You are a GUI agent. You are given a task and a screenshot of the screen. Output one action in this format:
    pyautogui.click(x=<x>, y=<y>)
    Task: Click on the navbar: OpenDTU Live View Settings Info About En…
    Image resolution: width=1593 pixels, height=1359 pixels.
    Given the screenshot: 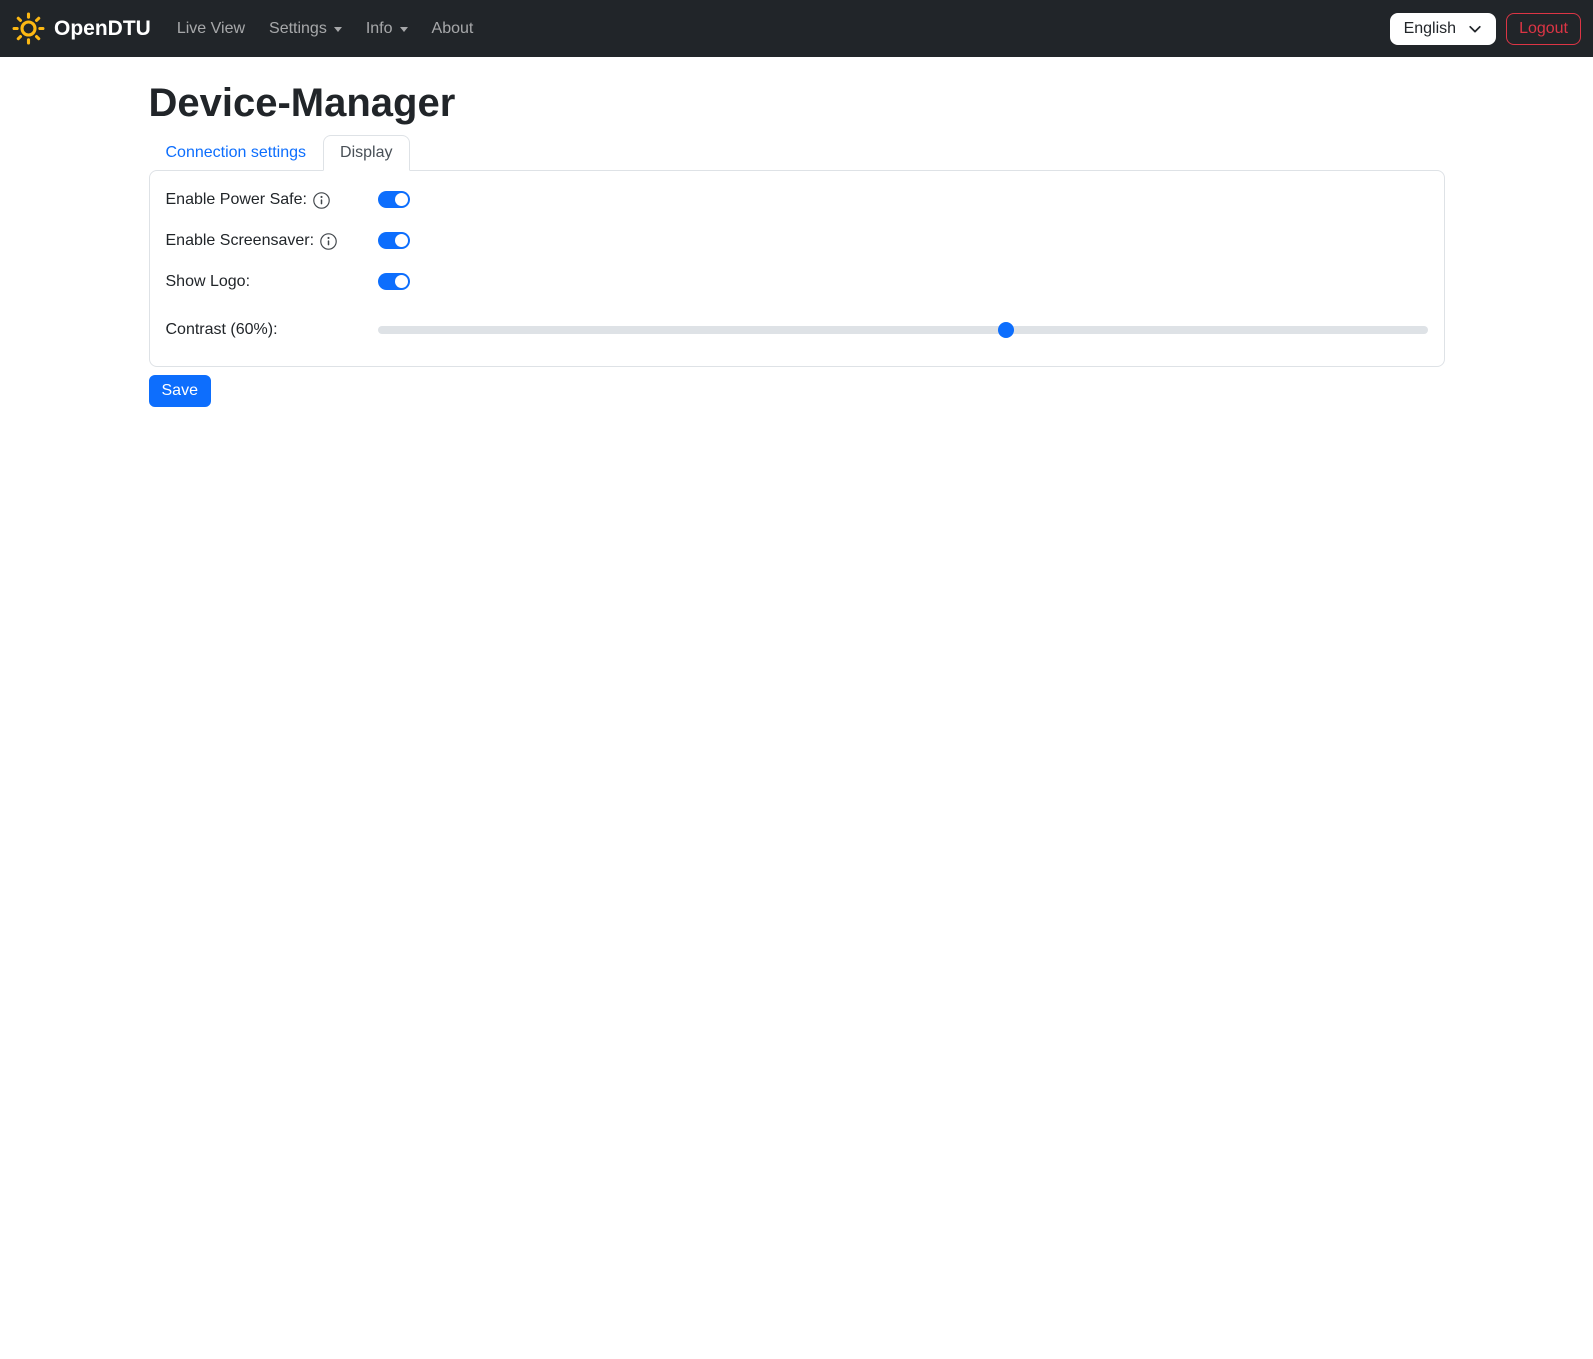 What is the action you would take?
    pyautogui.click(x=796, y=28)
    